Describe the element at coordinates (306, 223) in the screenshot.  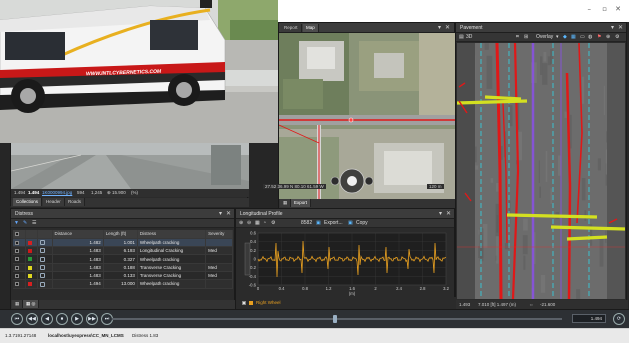
I see `profile-selector: 8582` at that location.